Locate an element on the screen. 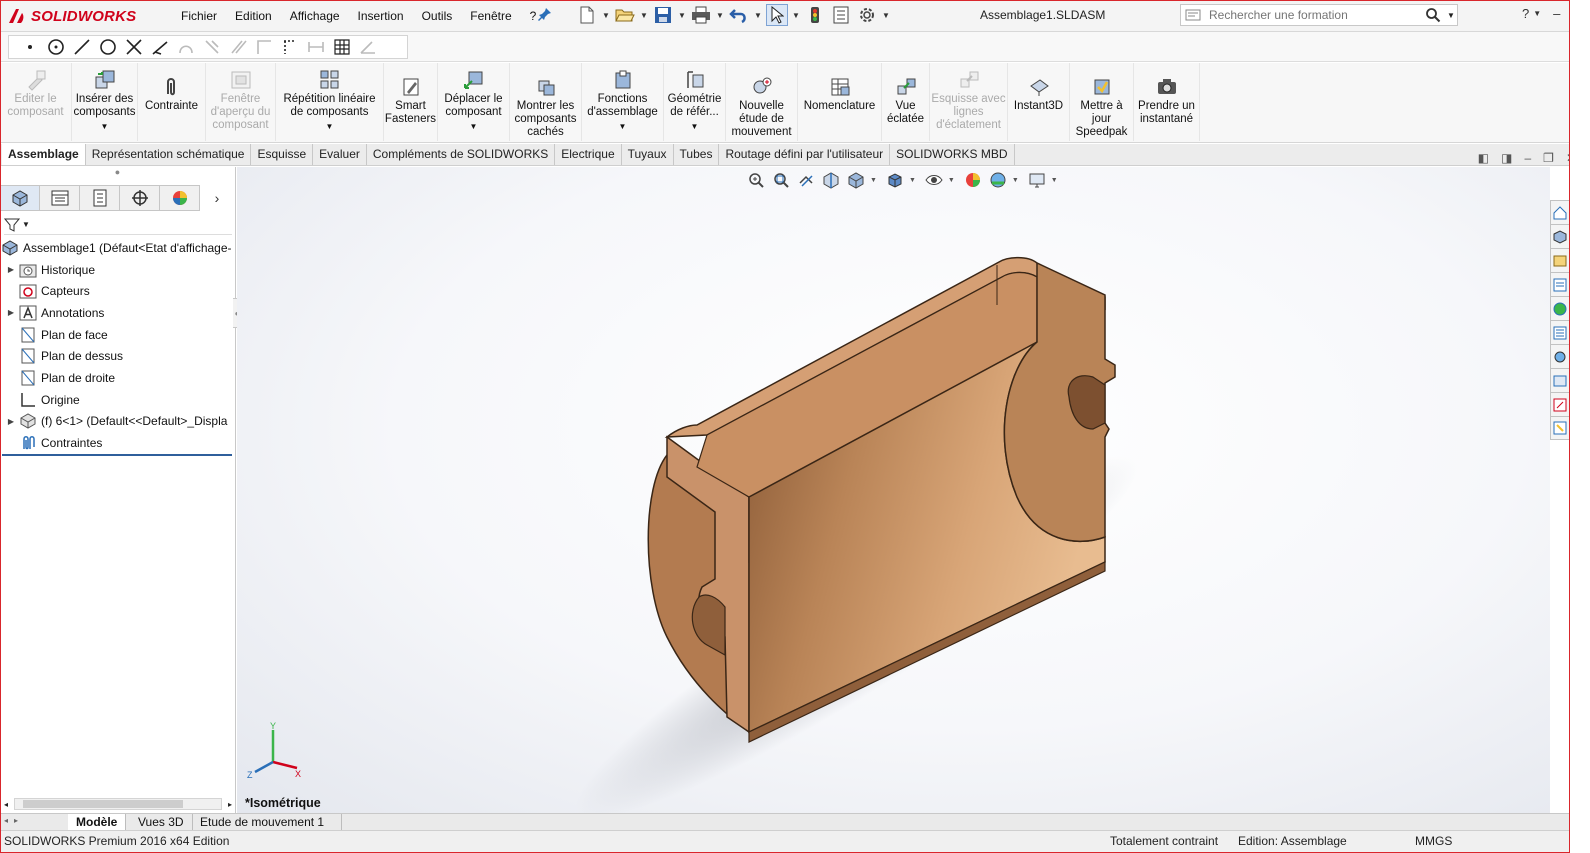 Image resolution: width=1590 pixels, height=853 pixels. assembly-features-button: Fonctions d'assemblage ▼ is located at coordinates (623, 102).